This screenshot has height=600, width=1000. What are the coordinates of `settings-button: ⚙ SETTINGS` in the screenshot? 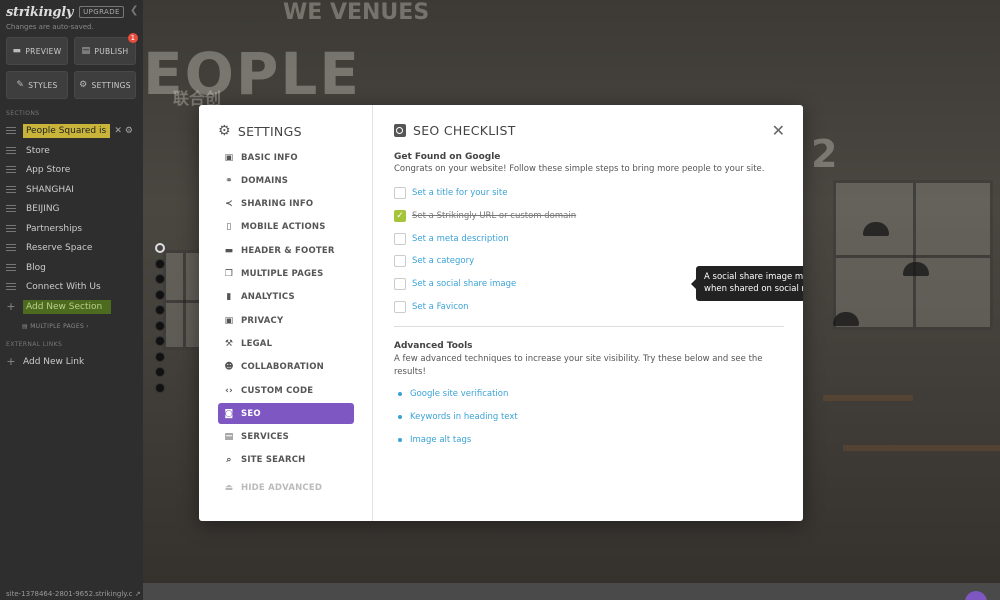 It's located at (105, 85).